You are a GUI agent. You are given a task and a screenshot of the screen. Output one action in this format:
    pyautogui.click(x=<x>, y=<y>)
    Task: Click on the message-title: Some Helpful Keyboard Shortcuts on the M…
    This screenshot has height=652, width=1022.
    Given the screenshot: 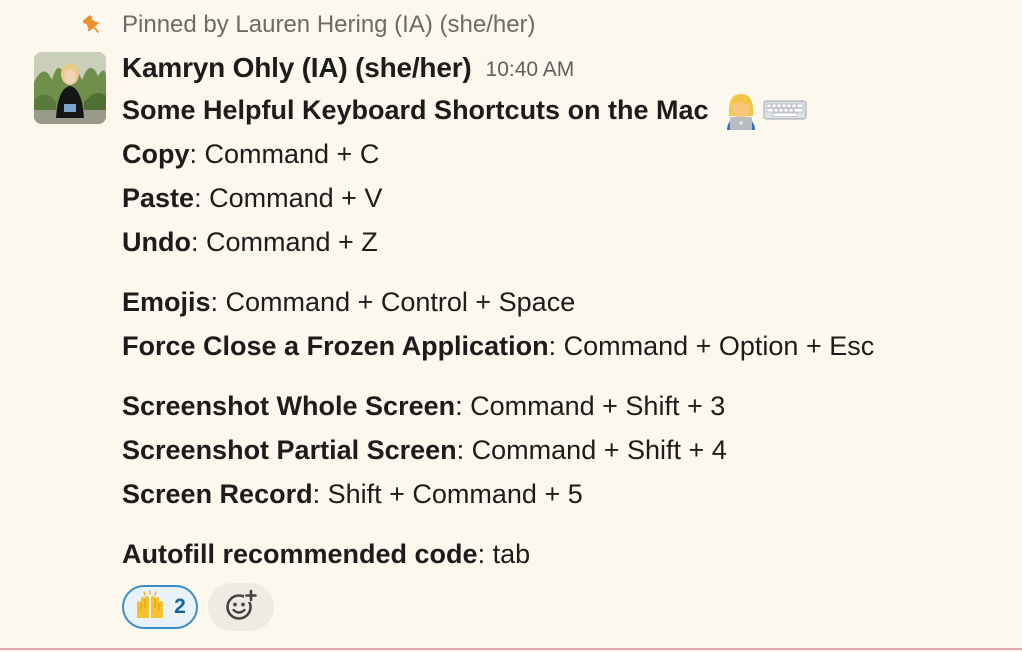 What is the action you would take?
    pyautogui.click(x=562, y=110)
    